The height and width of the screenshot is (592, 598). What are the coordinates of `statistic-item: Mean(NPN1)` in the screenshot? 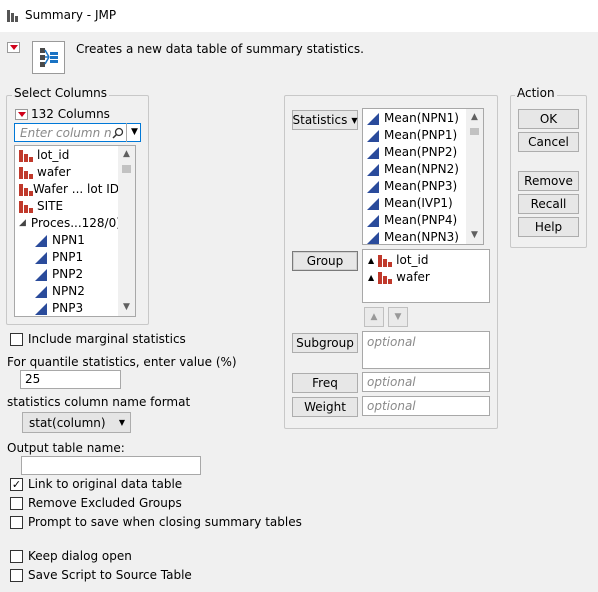 It's located at (417, 118).